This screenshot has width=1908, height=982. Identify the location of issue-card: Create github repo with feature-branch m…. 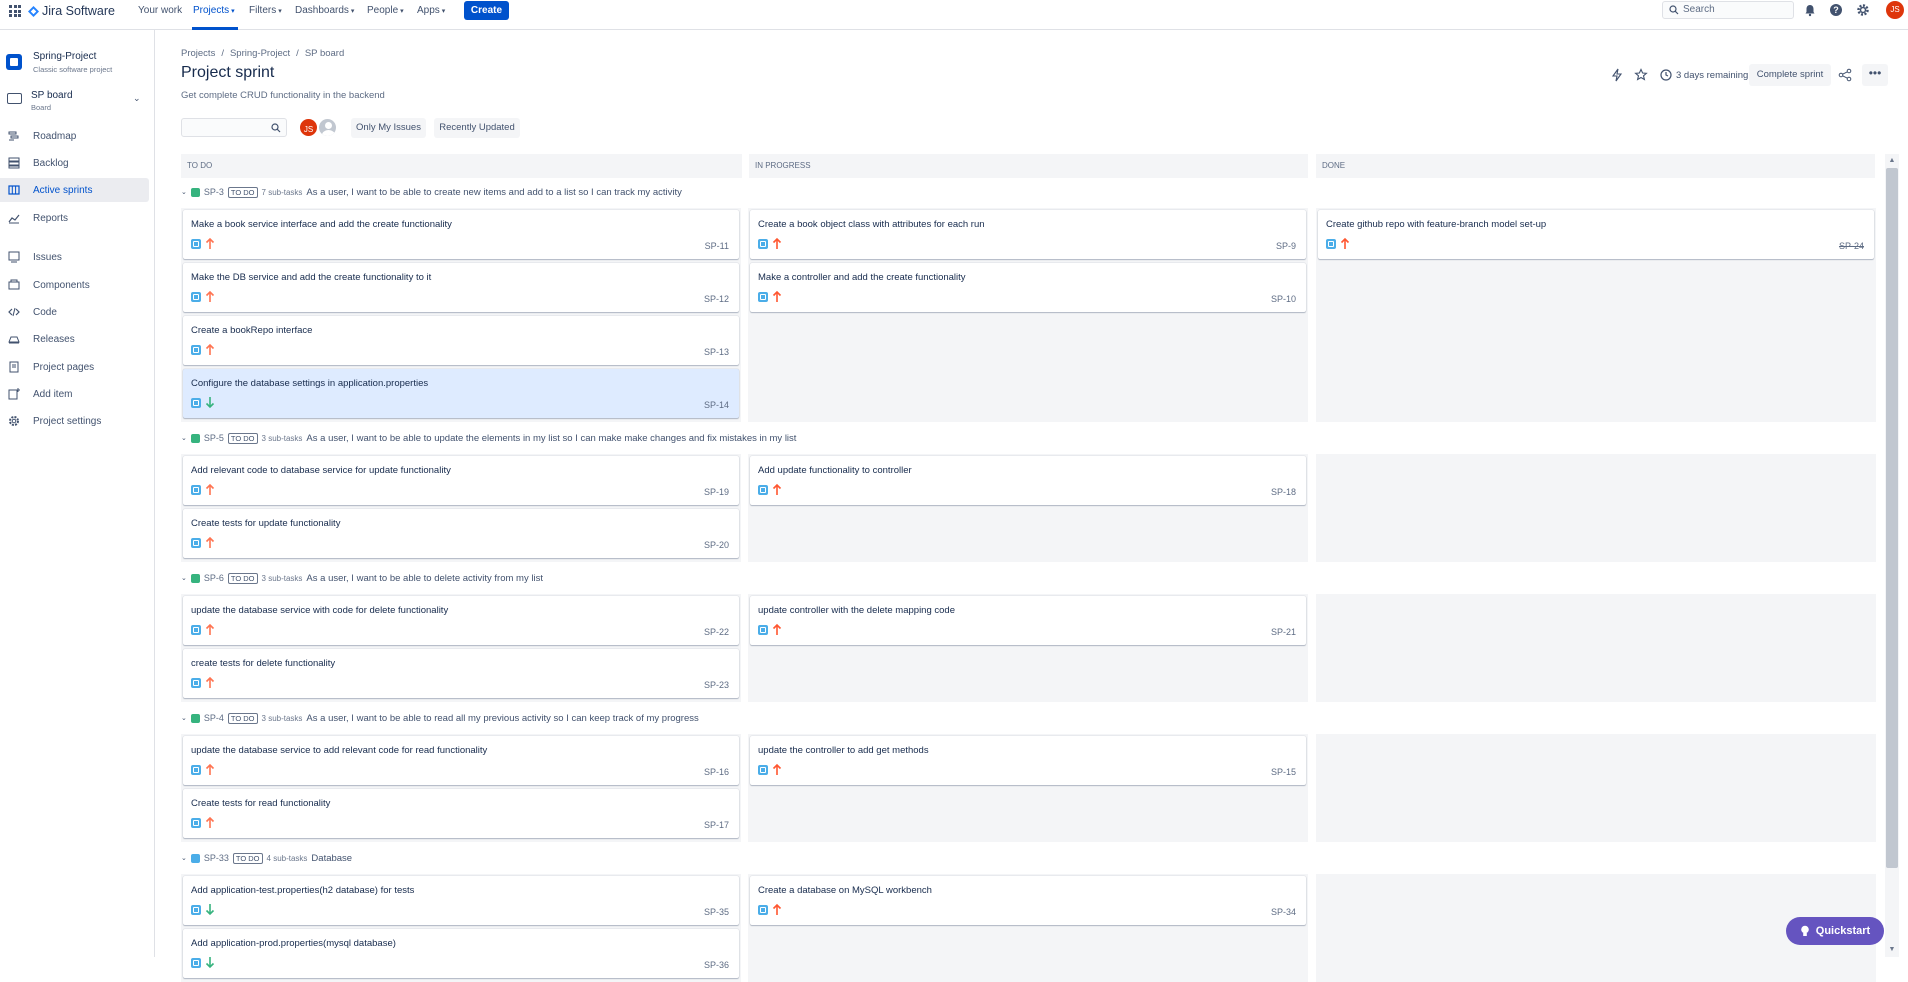
(1596, 234).